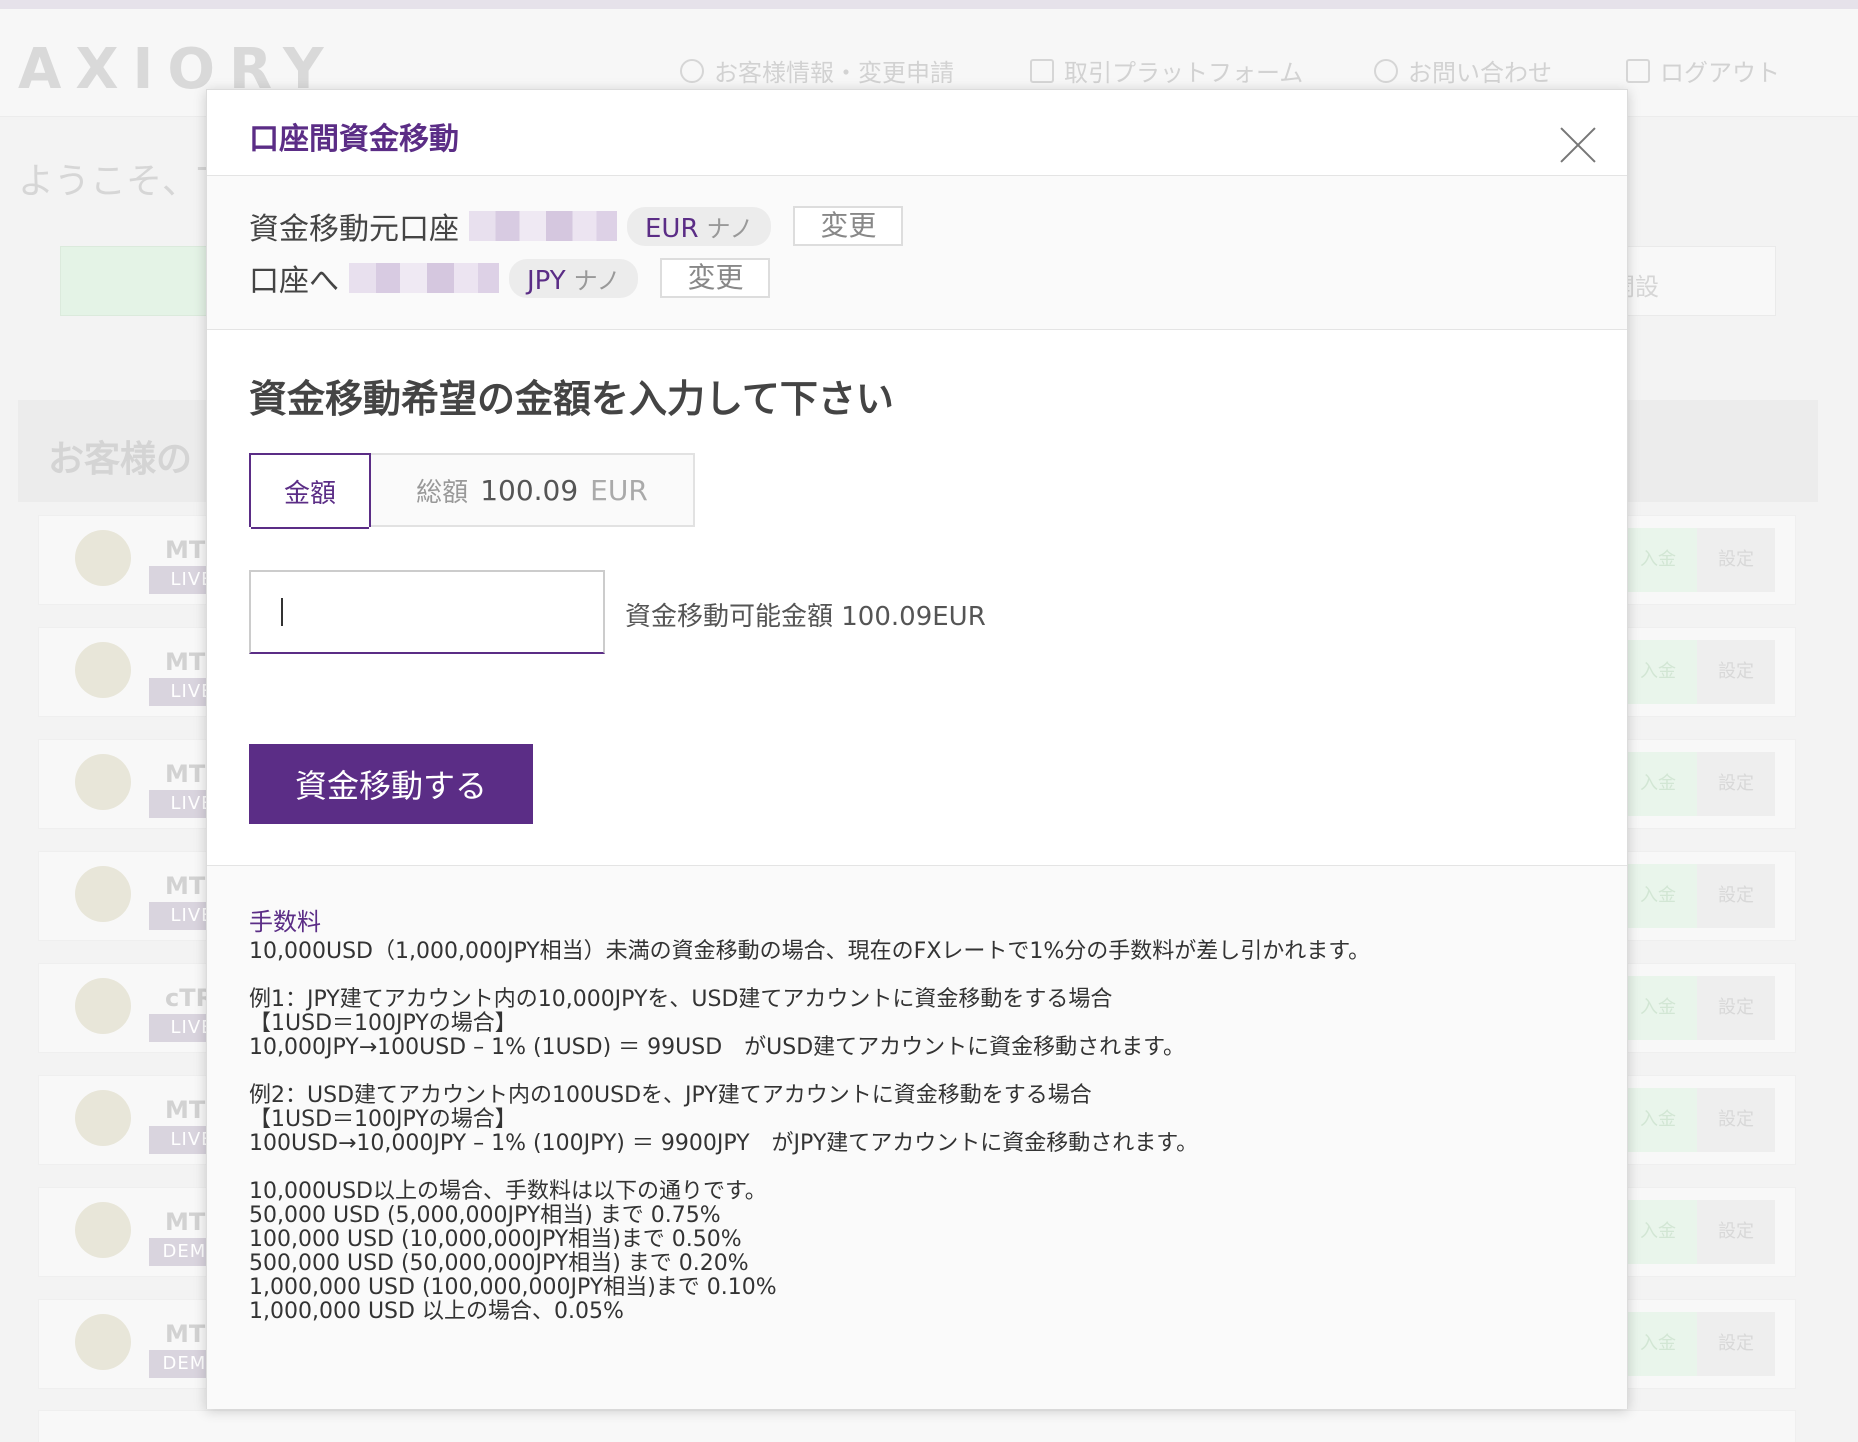  Describe the element at coordinates (436, 1311) in the screenshot. I see `fee-tier-line: 1,000,000 USD 以上の場合、0.05%` at that location.